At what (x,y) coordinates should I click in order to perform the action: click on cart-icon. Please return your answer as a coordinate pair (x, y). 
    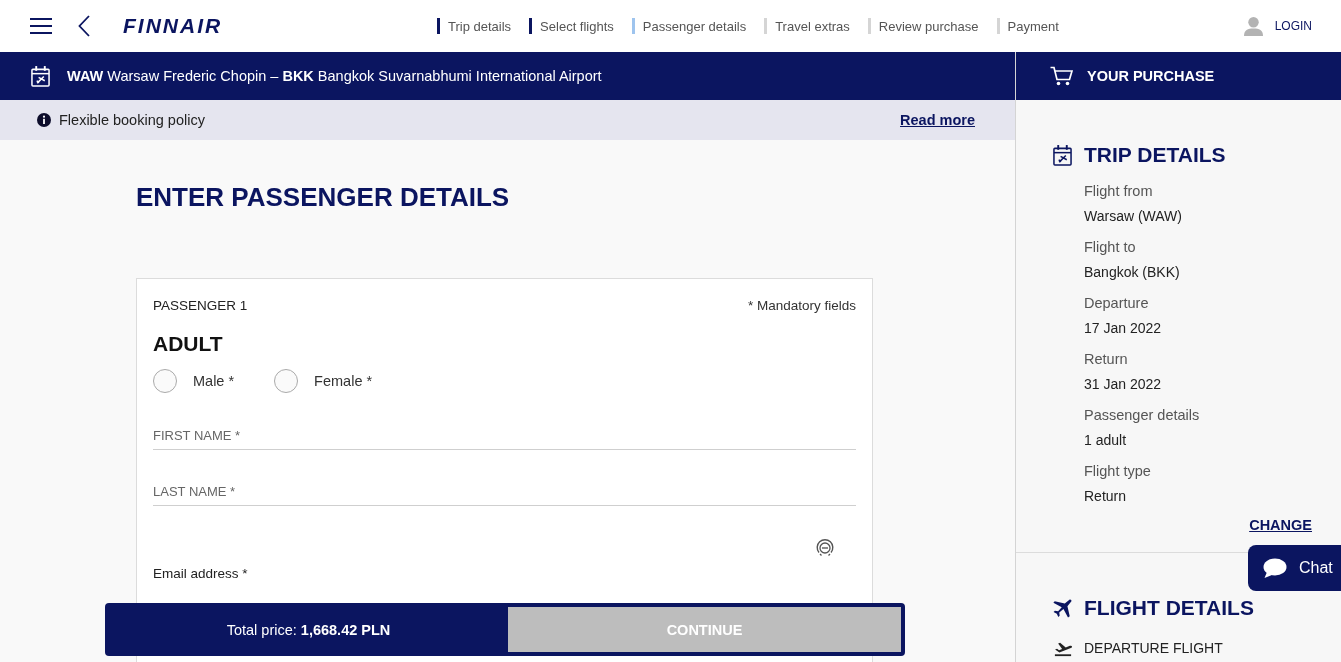
    Looking at the image, I should click on (1061, 76).